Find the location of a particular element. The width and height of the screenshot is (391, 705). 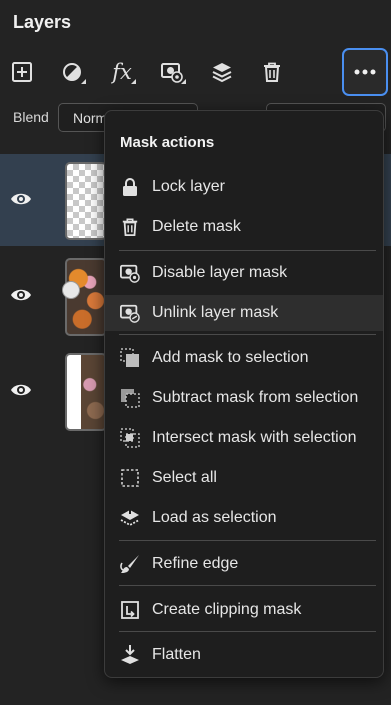

menu-item-label: Disable layer mask is located at coordinates (220, 272).